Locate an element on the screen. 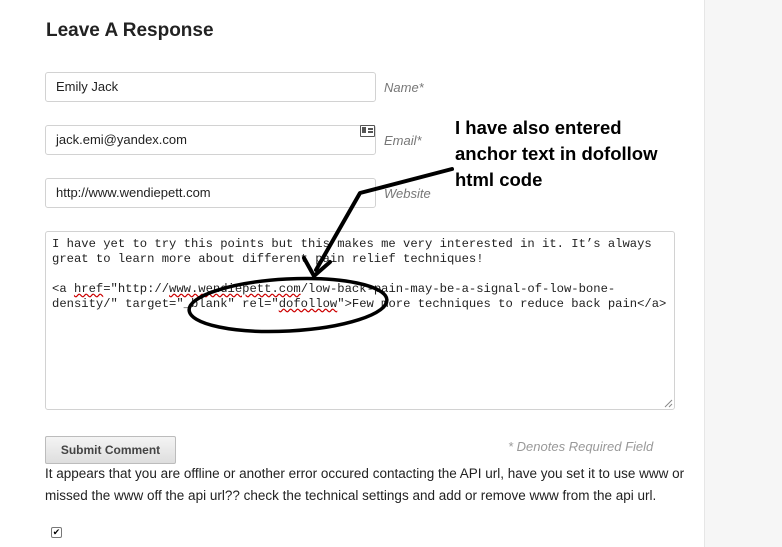 Image resolution: width=782 pixels, height=547 pixels. checkbox: ✔ is located at coordinates (56, 532).